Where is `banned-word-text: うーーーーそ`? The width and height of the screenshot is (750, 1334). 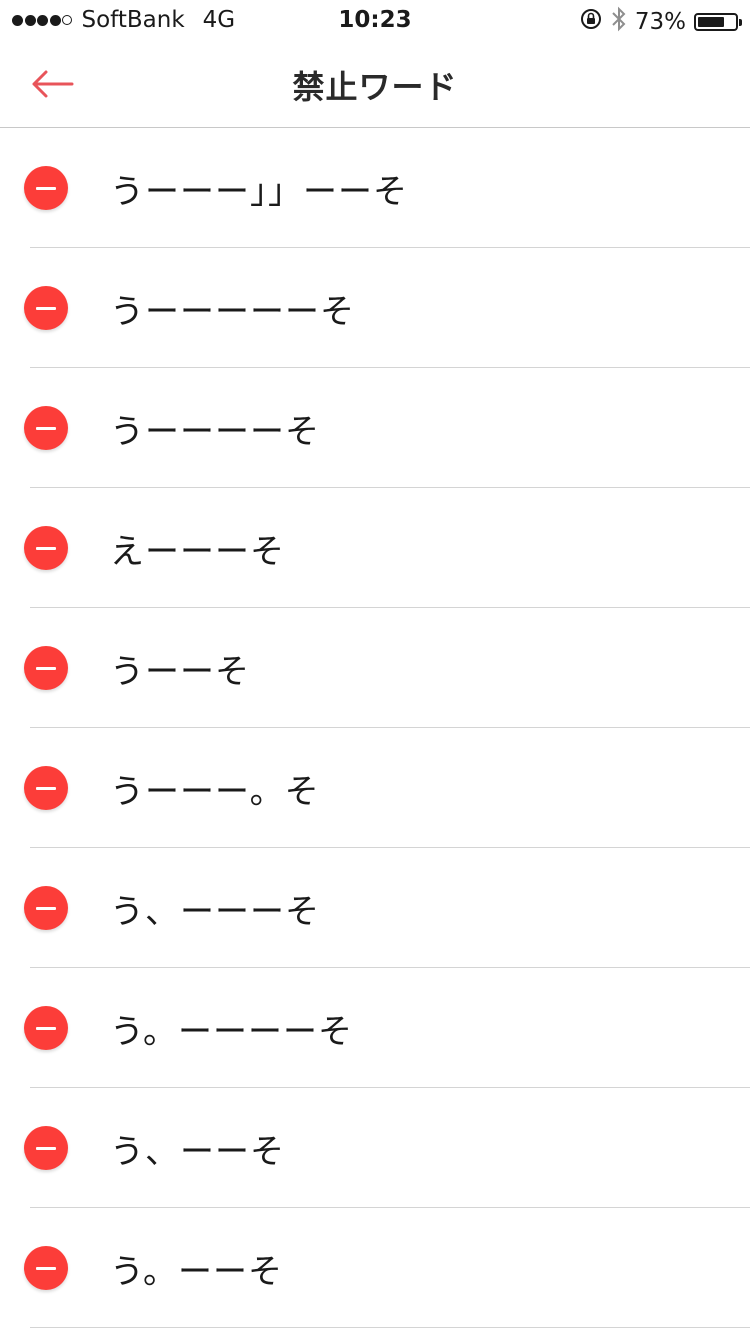
banned-word-text: うーーーーそ is located at coordinates (215, 432).